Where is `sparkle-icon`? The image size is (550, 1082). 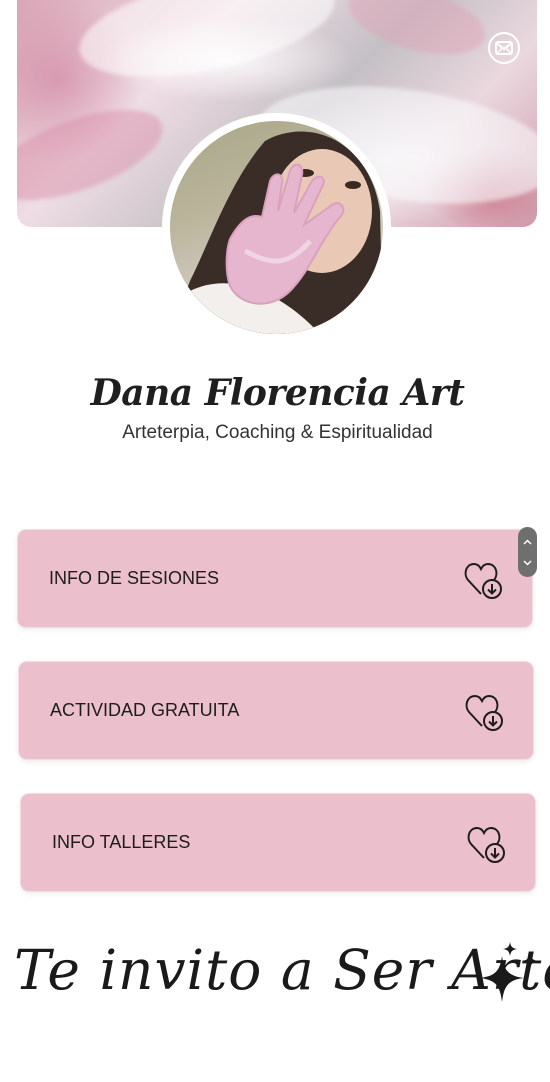 sparkle-icon is located at coordinates (509, 972).